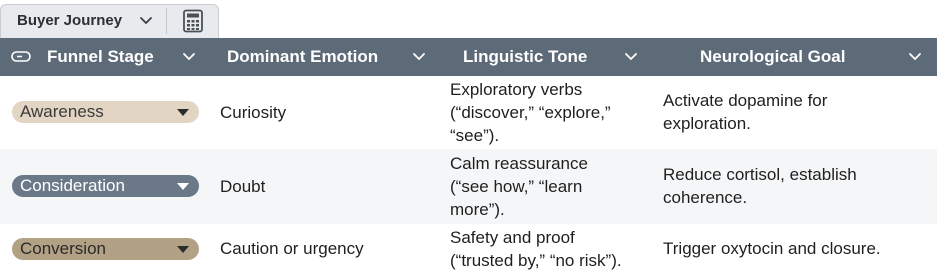  I want to click on view-tab-bar: Buyer Journey, so click(468, 19).